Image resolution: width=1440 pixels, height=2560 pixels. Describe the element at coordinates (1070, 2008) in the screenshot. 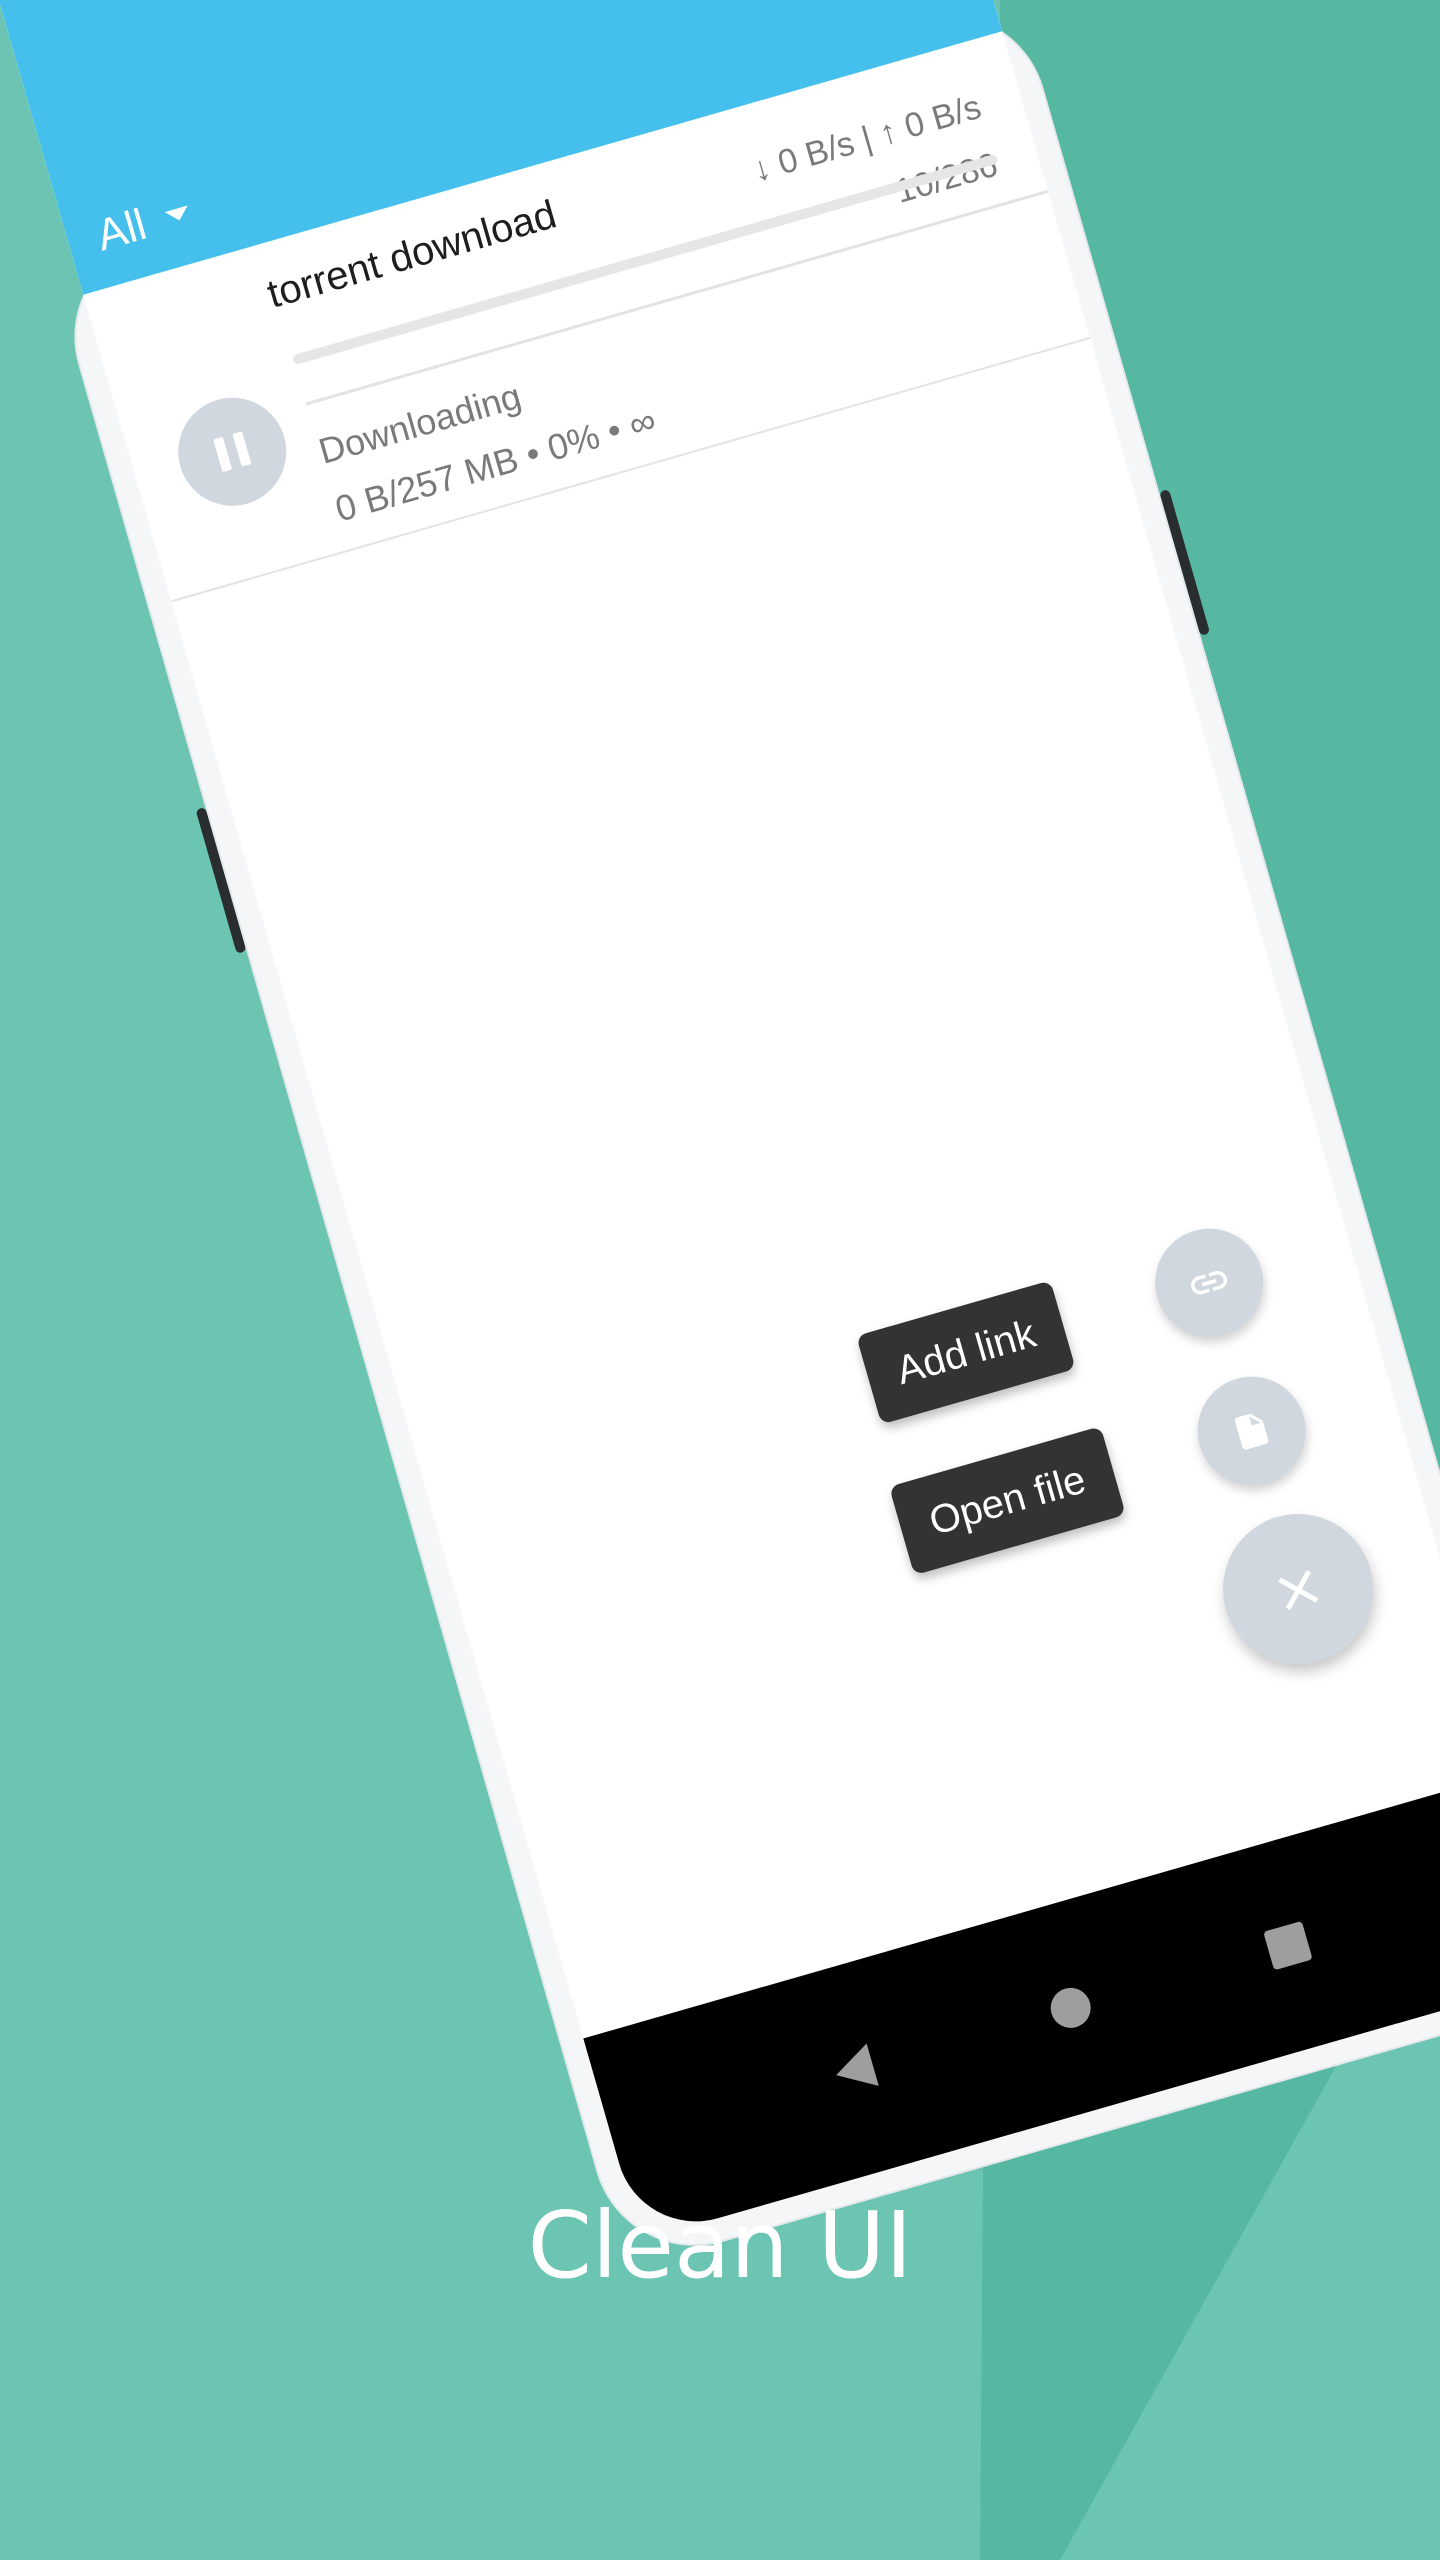

I see `home-icon` at that location.